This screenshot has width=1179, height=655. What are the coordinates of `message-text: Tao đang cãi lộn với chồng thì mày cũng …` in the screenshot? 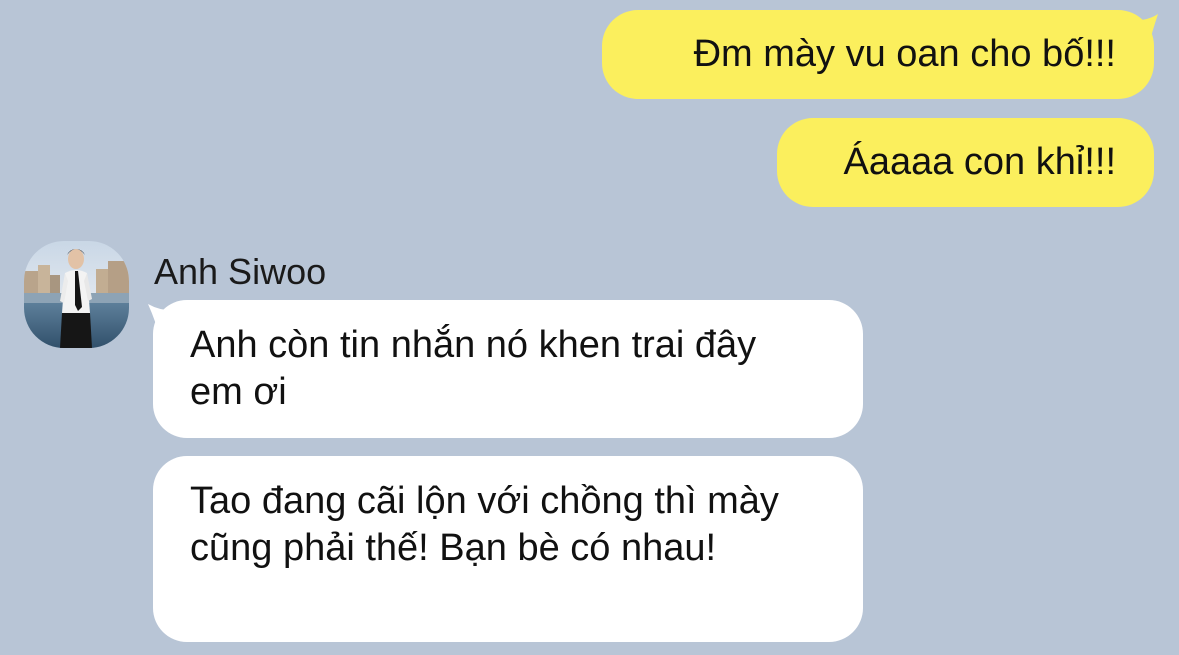 It's located at (484, 524).